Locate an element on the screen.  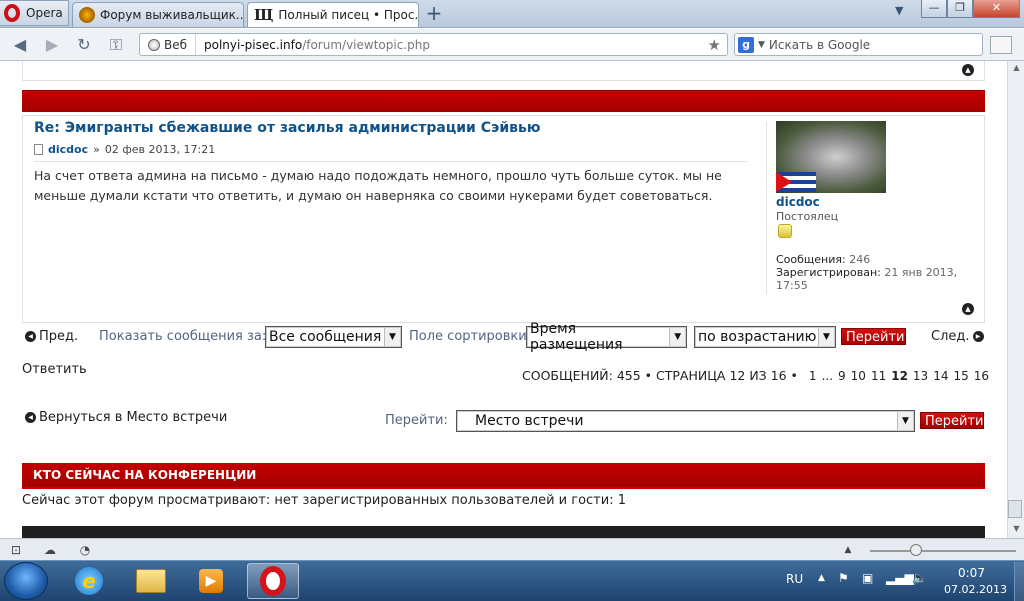
sort-label: Поле сортировки is located at coordinates (468, 336).